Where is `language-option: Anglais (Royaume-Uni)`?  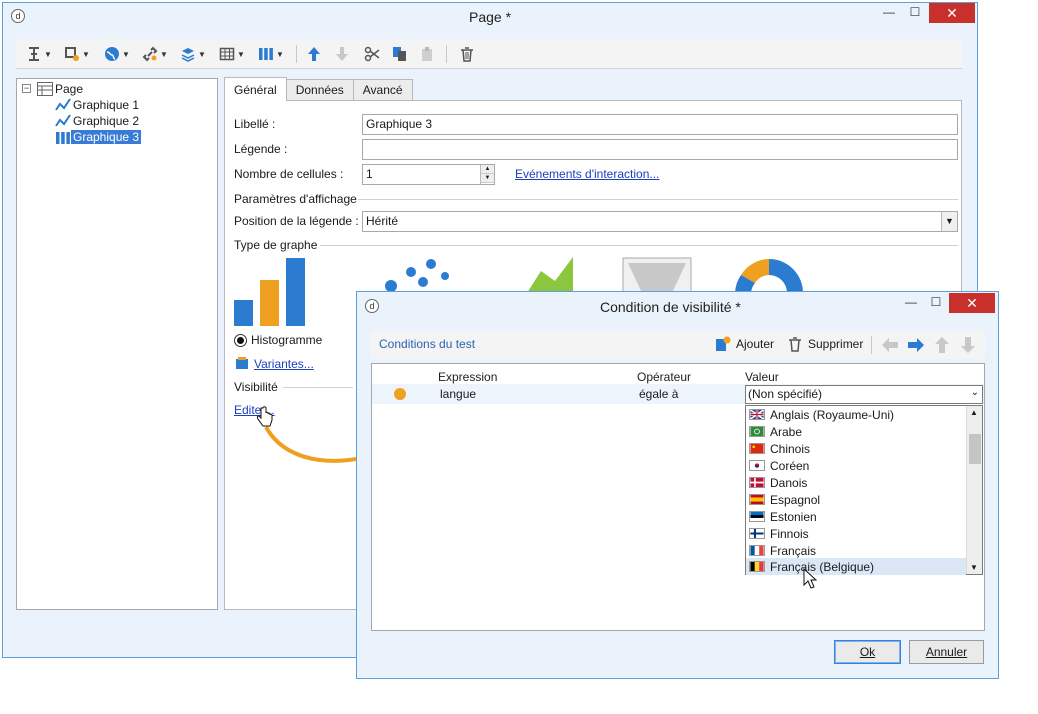 language-option: Anglais (Royaume-Uni) is located at coordinates (856, 414).